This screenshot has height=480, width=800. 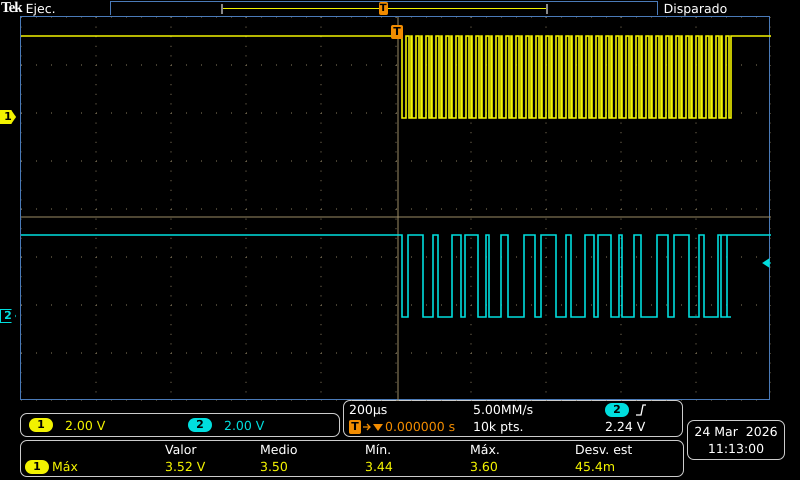 I want to click on measurement-value: 3.50, so click(x=274, y=467).